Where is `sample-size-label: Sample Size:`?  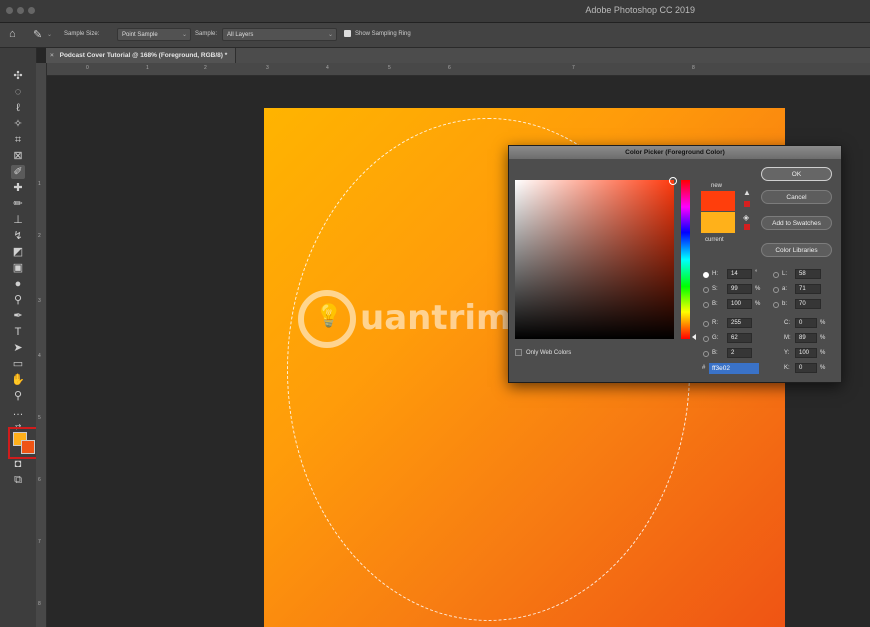
sample-size-label: Sample Size: is located at coordinates (82, 34).